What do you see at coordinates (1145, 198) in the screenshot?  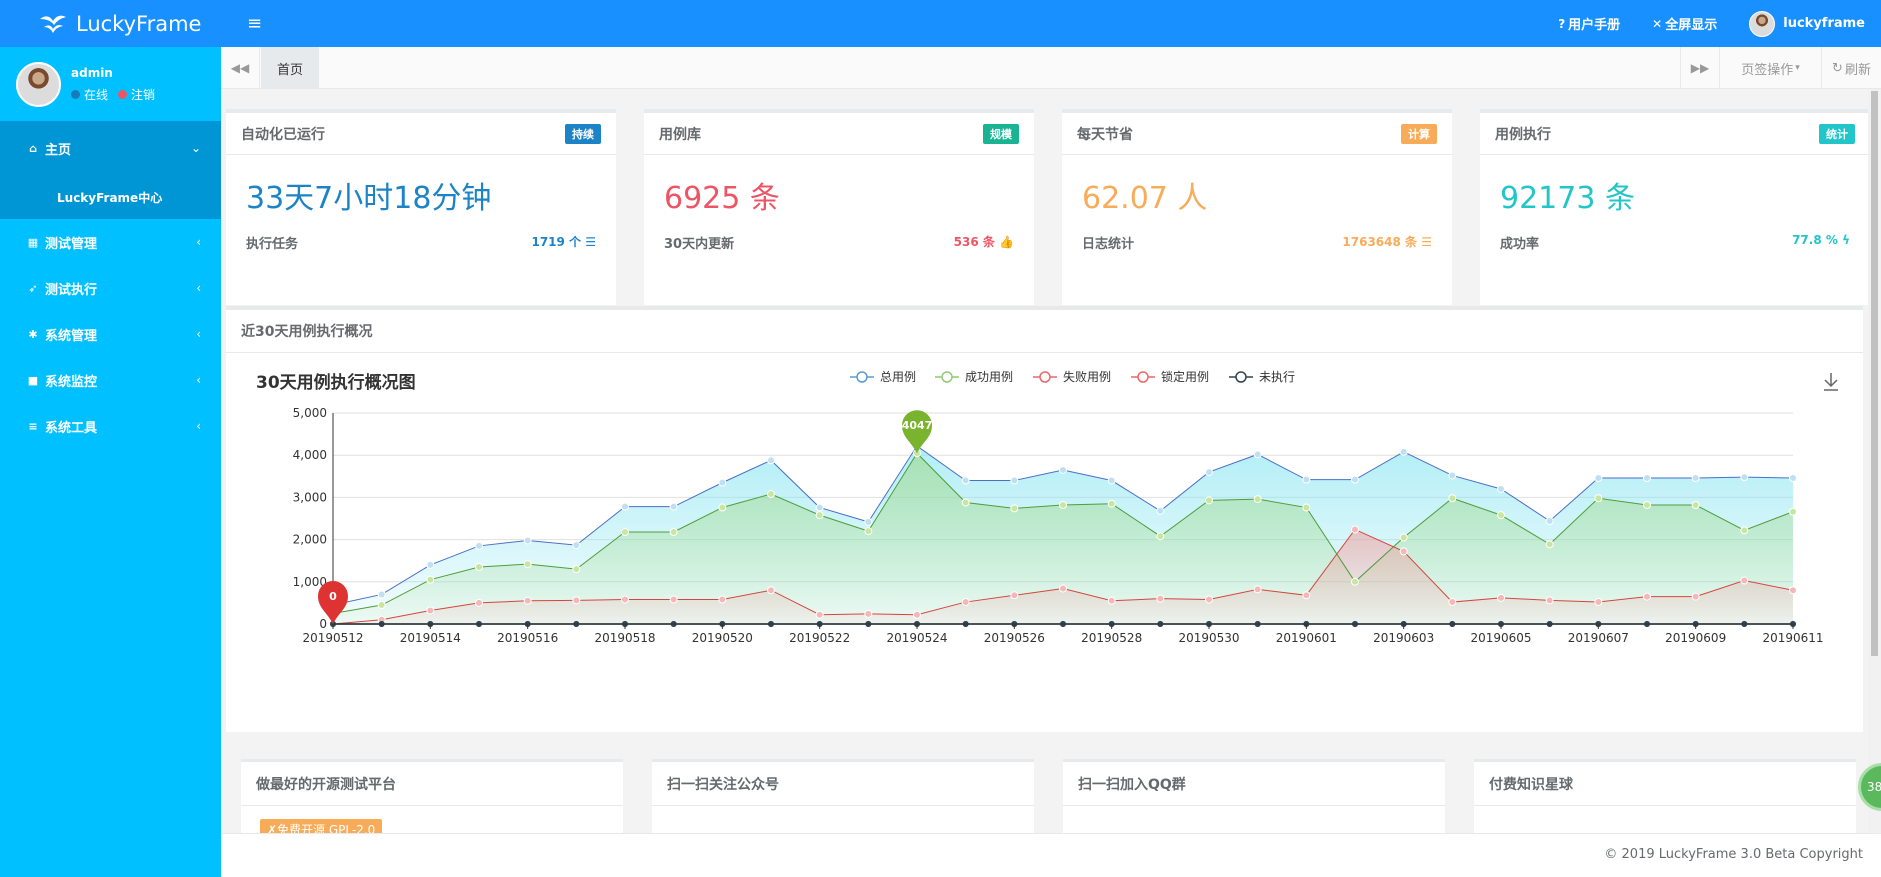 I see `stat-value: 62.07 人` at bounding box center [1145, 198].